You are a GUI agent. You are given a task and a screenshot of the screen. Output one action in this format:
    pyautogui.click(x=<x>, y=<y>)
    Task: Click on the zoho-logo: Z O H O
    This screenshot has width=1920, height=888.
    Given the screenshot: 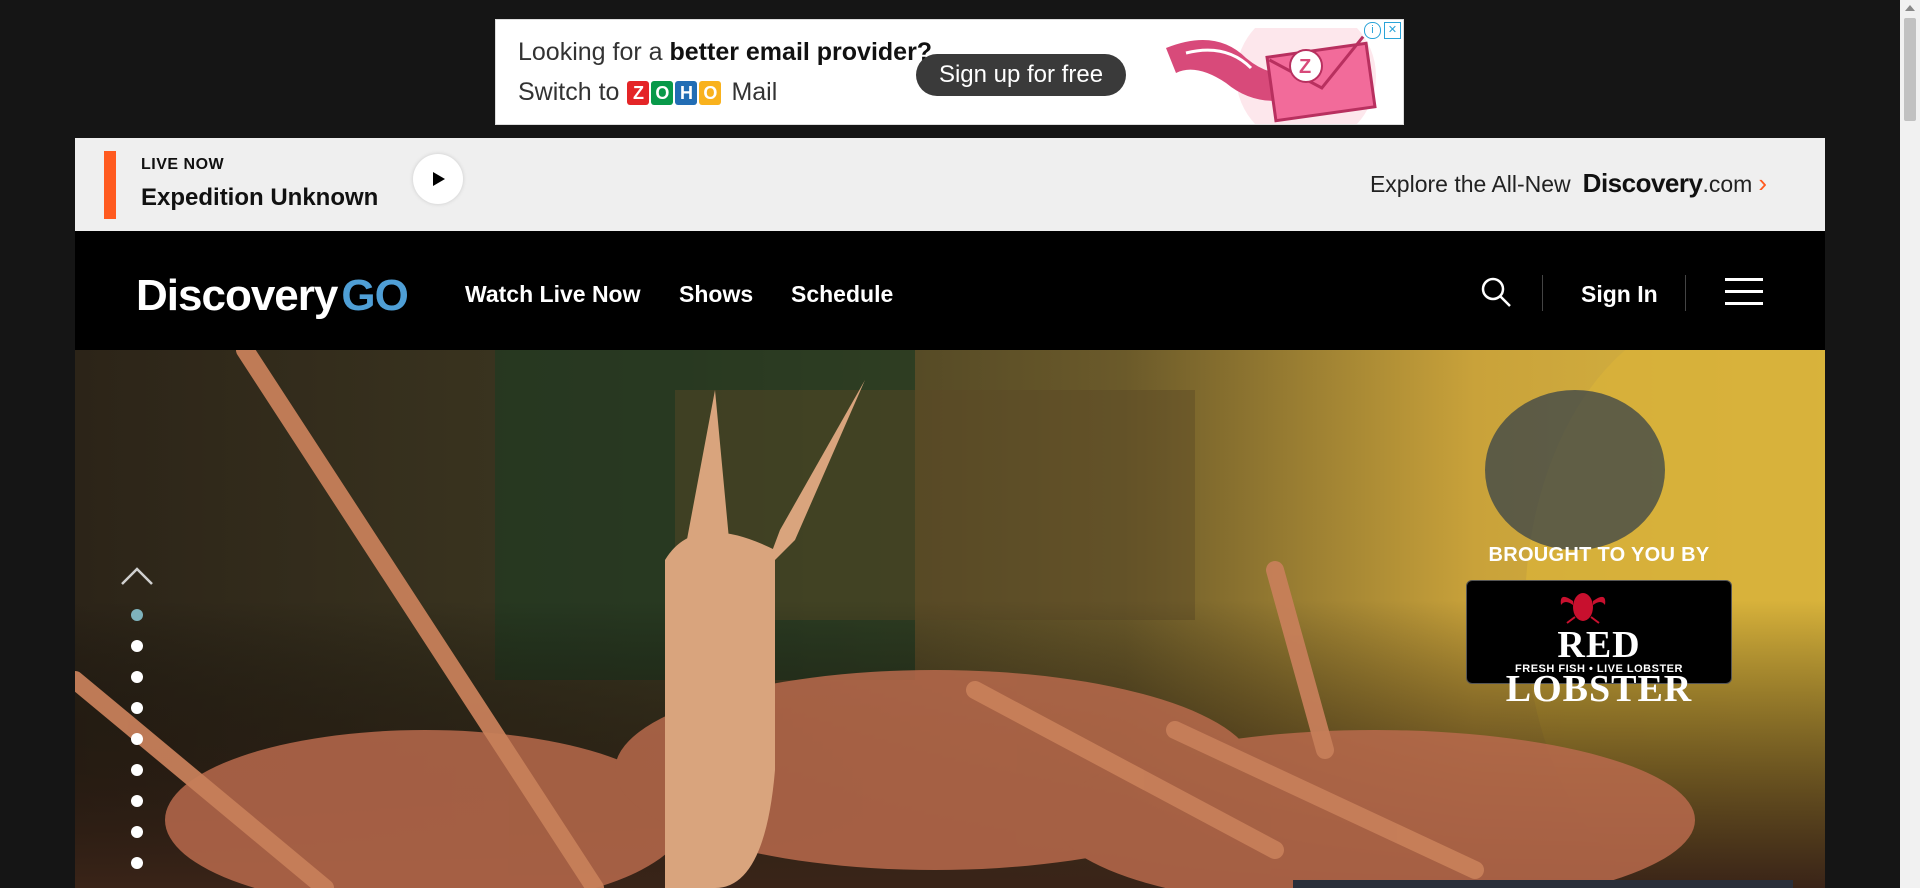 What is the action you would take?
    pyautogui.click(x=675, y=92)
    